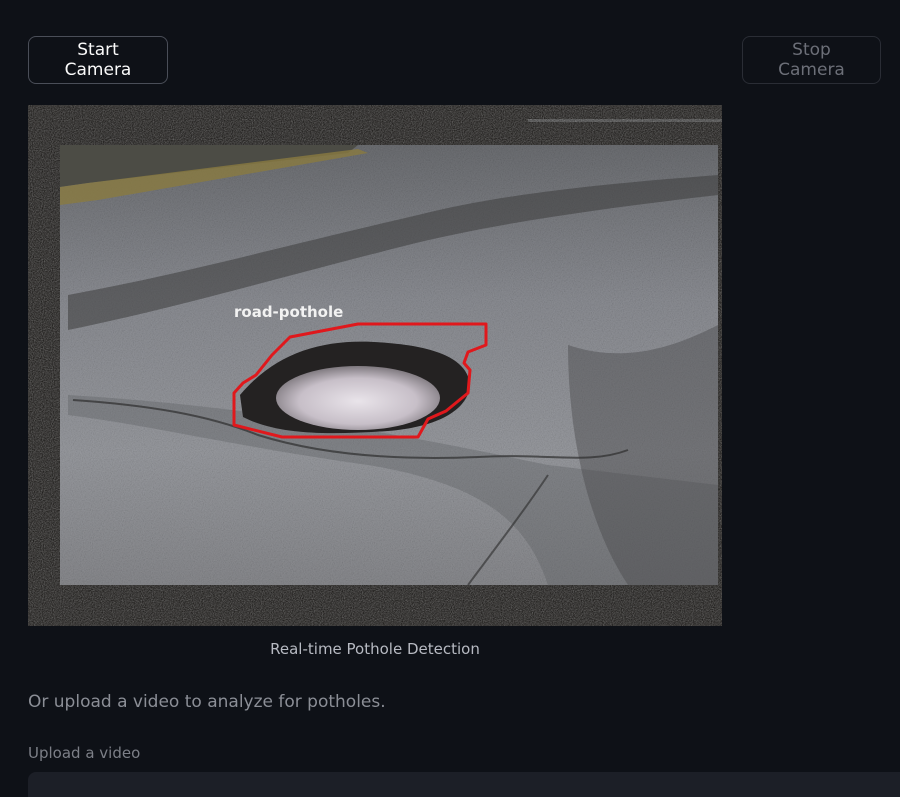 This screenshot has height=797, width=900. What do you see at coordinates (375, 649) in the screenshot?
I see `video-caption: Real-time Pothole Detection` at bounding box center [375, 649].